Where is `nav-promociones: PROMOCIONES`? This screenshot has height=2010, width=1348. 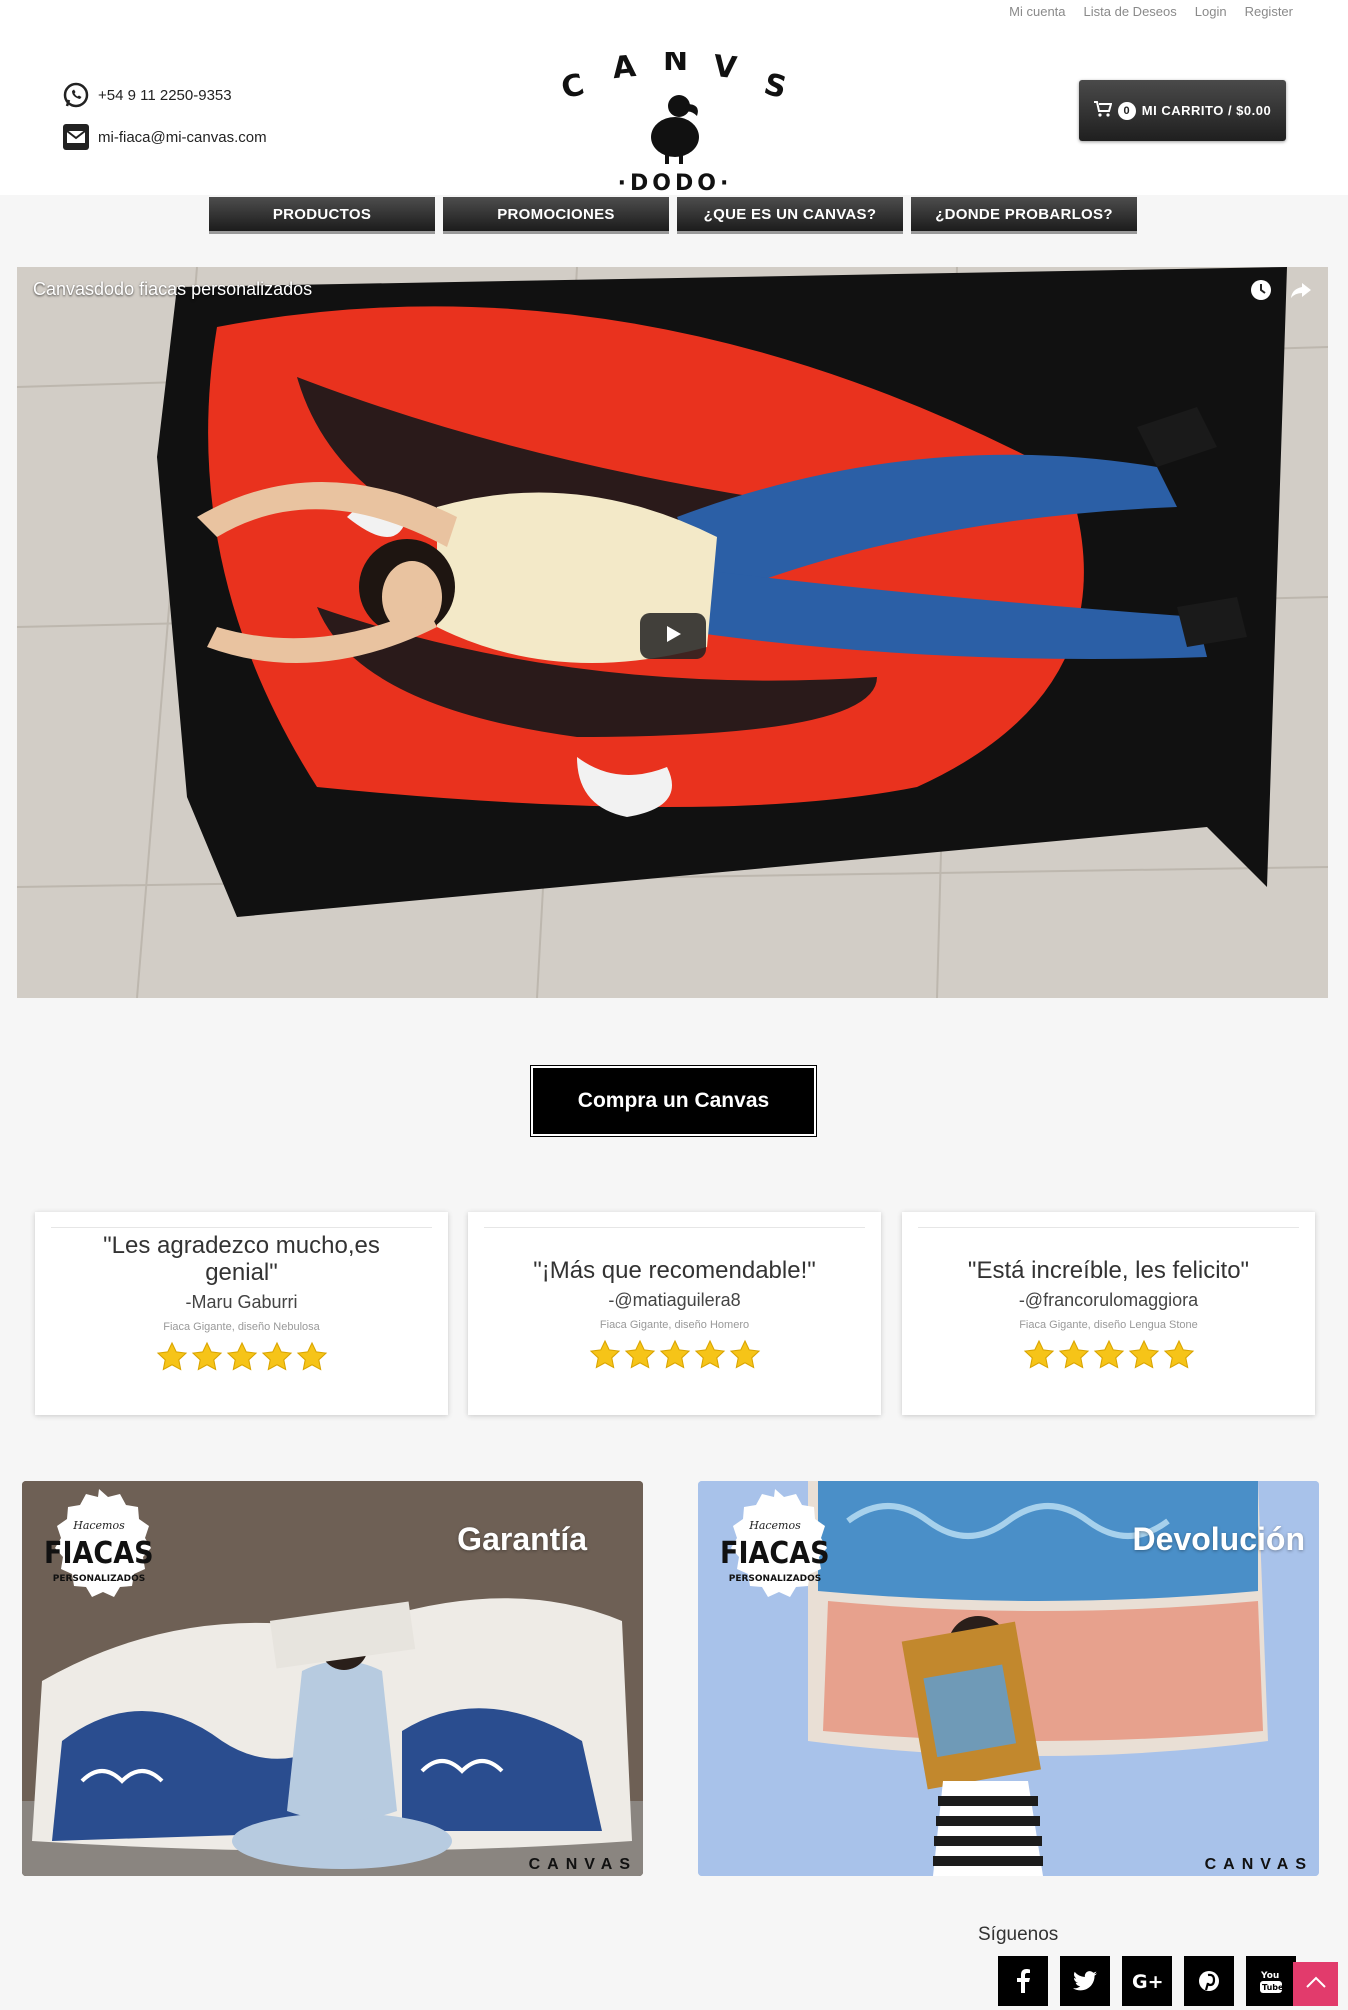 nav-promociones: PROMOCIONES is located at coordinates (556, 215).